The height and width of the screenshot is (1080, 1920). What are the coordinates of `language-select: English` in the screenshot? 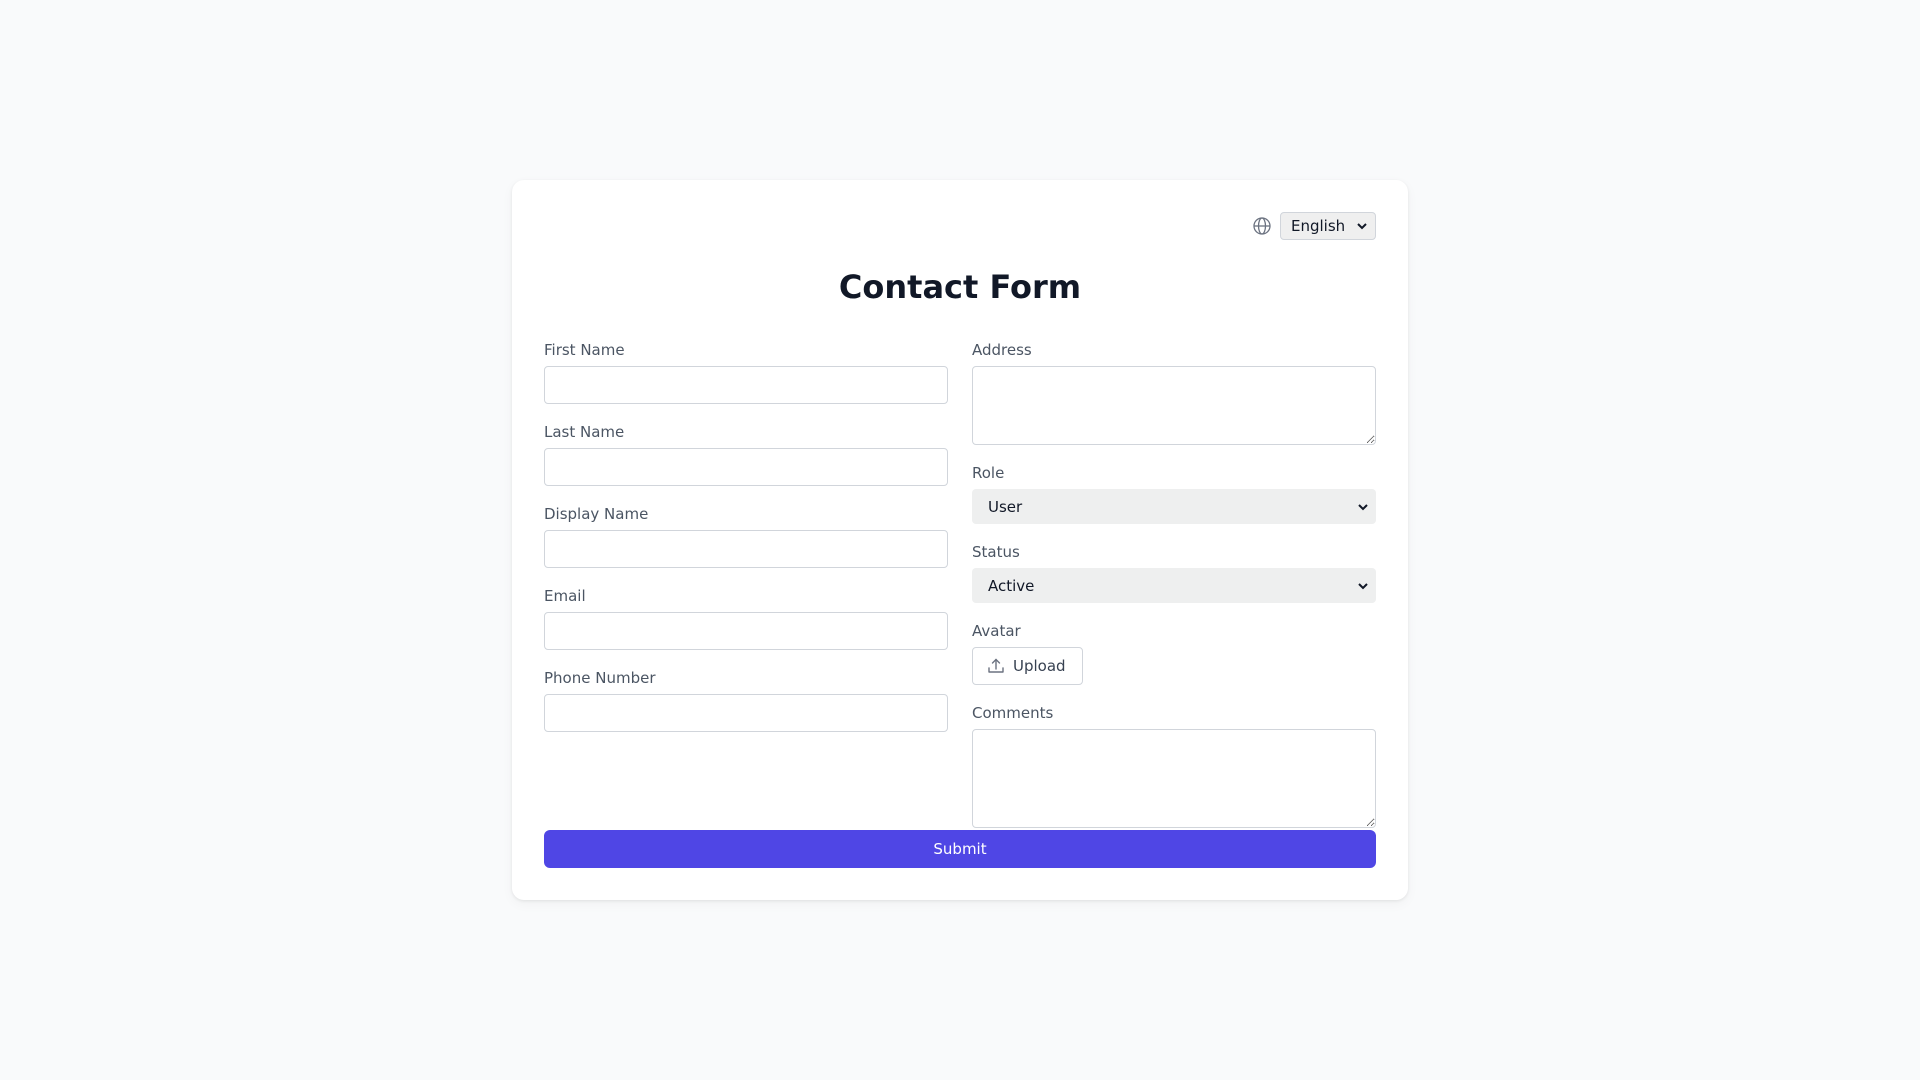 It's located at (1328, 226).